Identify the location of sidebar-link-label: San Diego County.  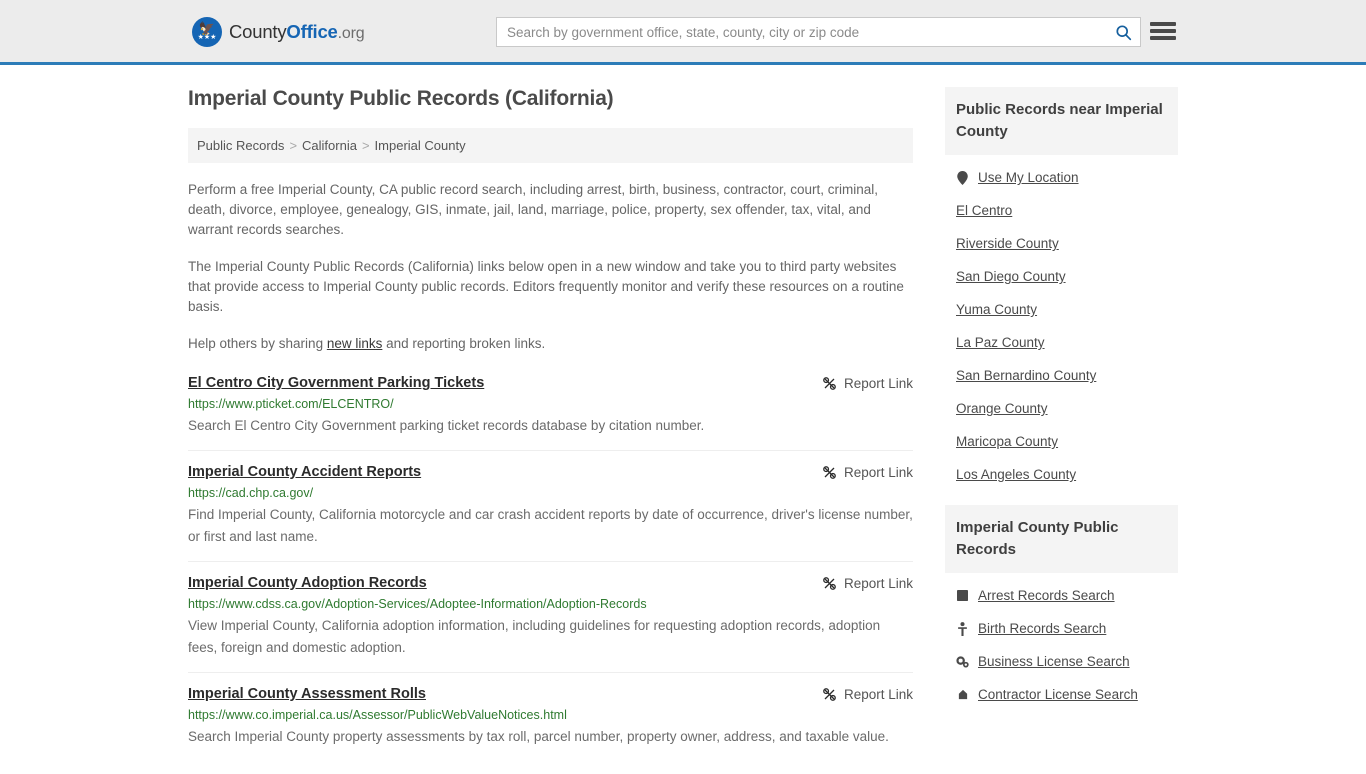
(1011, 276).